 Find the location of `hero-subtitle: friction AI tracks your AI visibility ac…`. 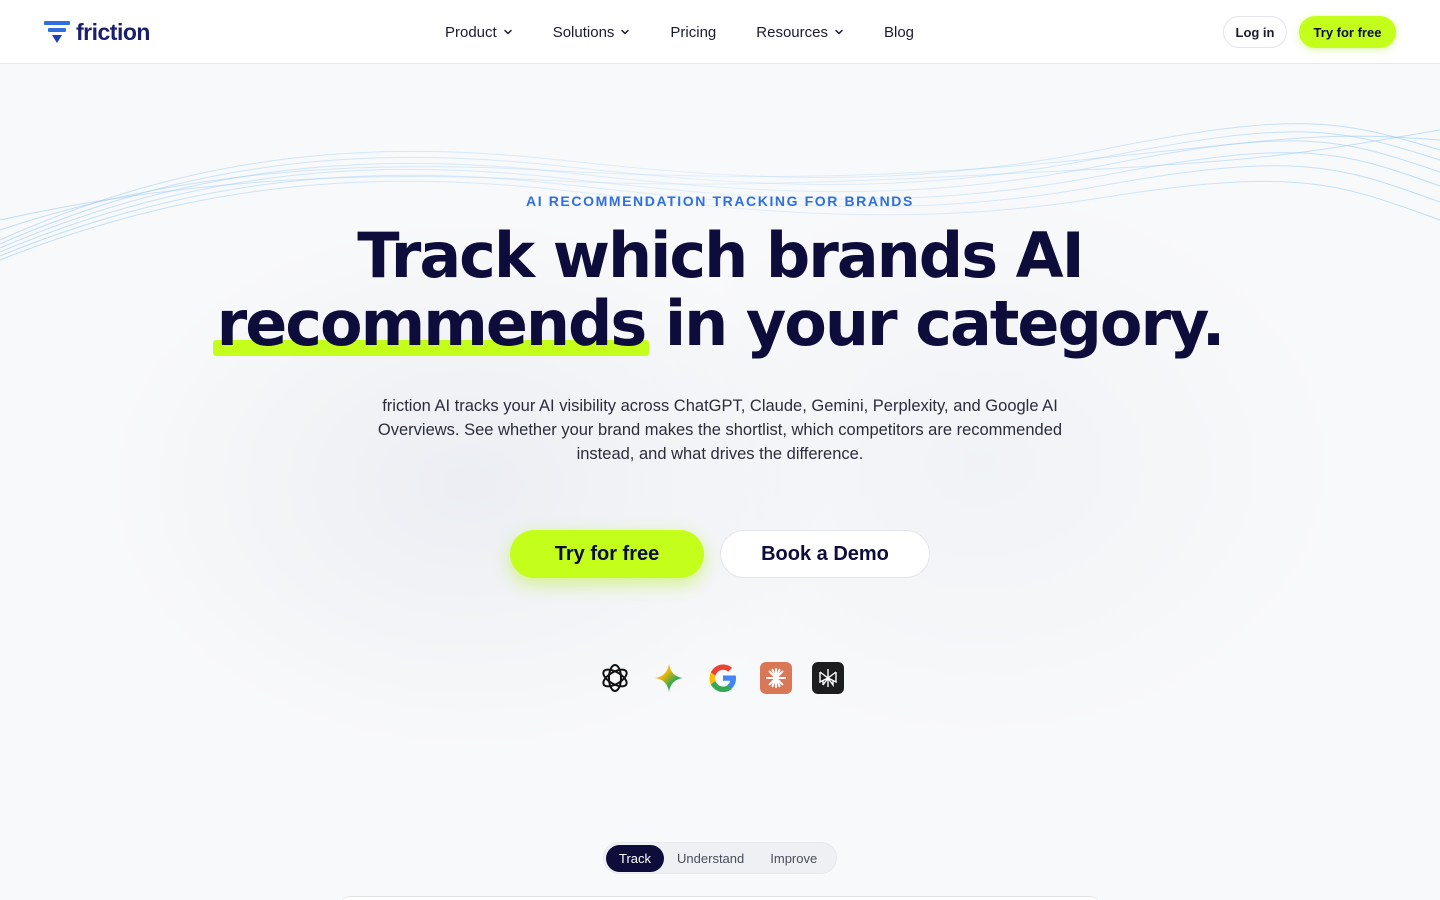

hero-subtitle: friction AI tracks your AI visibility ac… is located at coordinates (720, 430).